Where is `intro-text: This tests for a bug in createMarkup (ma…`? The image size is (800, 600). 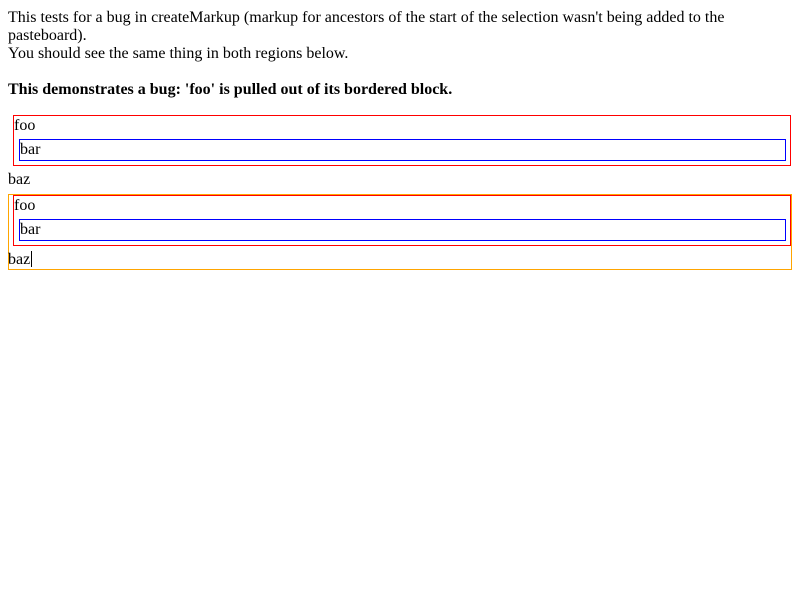 intro-text: This tests for a bug in createMarkup (ma… is located at coordinates (400, 36).